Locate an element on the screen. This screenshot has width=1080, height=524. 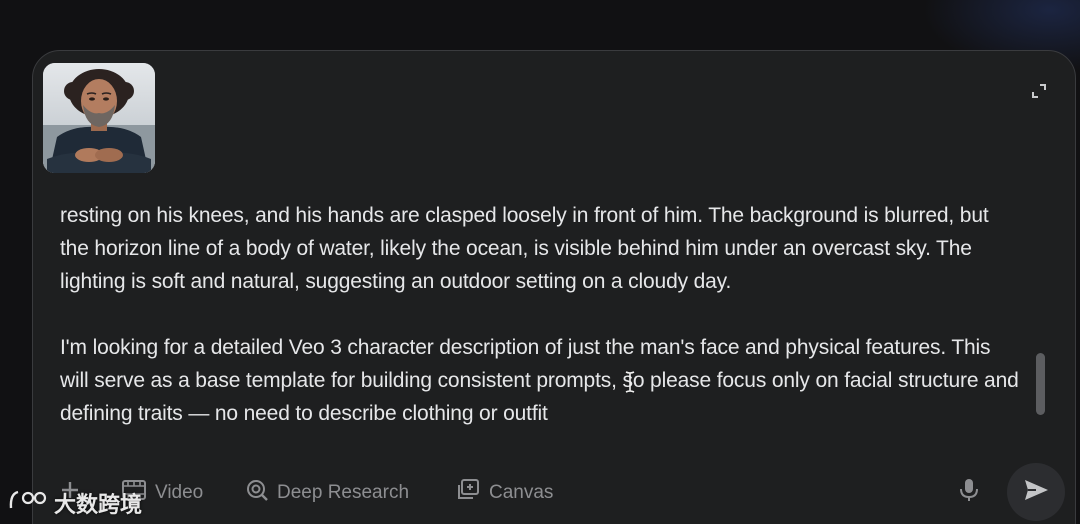
deep-research-button: Deep Research is located at coordinates (327, 493).